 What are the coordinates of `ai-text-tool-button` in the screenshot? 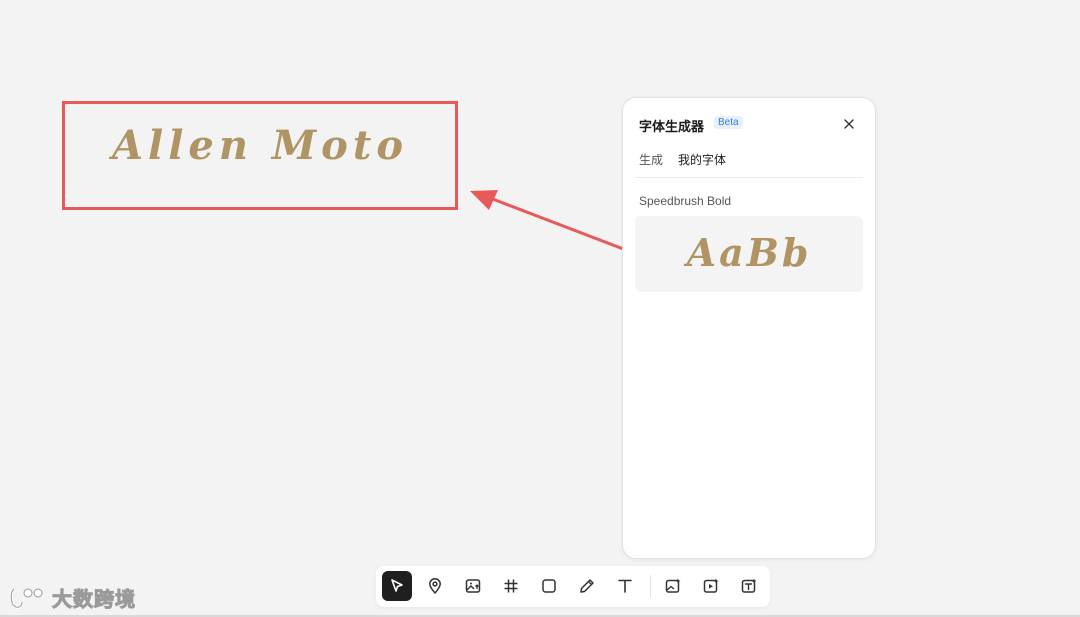 It's located at (749, 586).